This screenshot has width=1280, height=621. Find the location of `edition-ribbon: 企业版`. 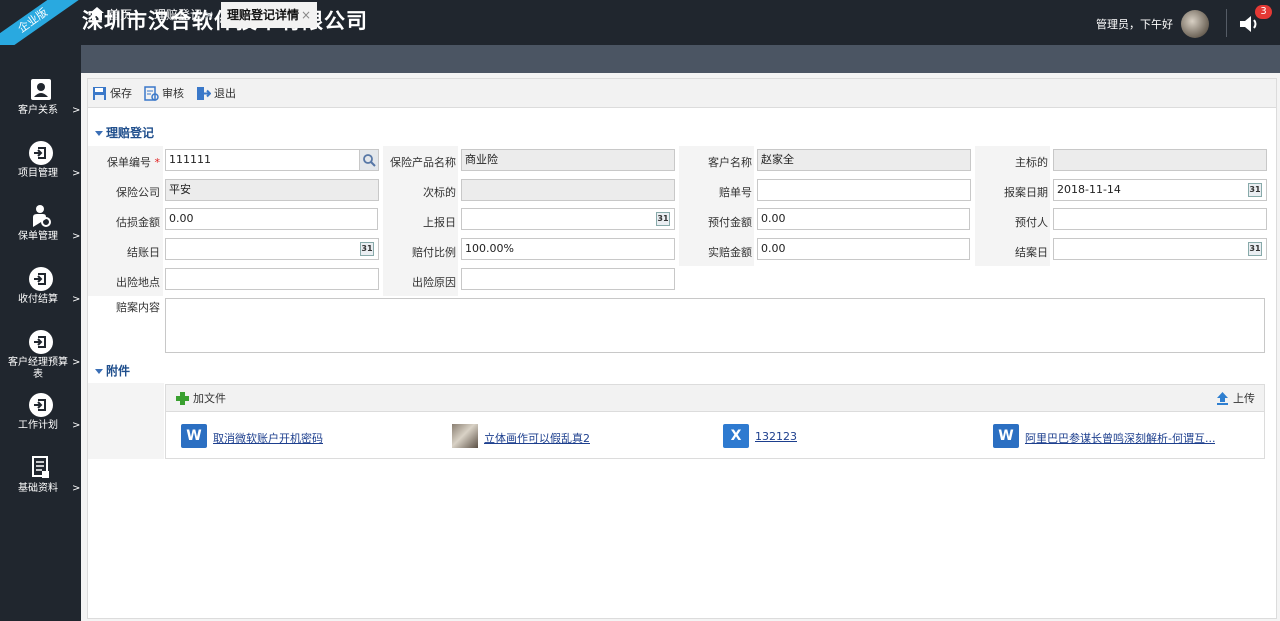

edition-ribbon: 企业版 is located at coordinates (40, 22).